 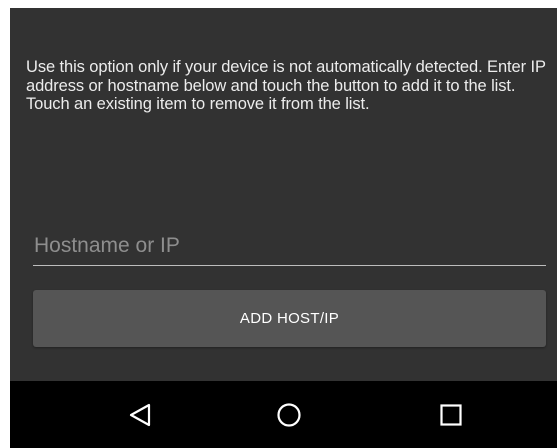 What do you see at coordinates (289, 248) in the screenshot?
I see `hostname-ip-input` at bounding box center [289, 248].